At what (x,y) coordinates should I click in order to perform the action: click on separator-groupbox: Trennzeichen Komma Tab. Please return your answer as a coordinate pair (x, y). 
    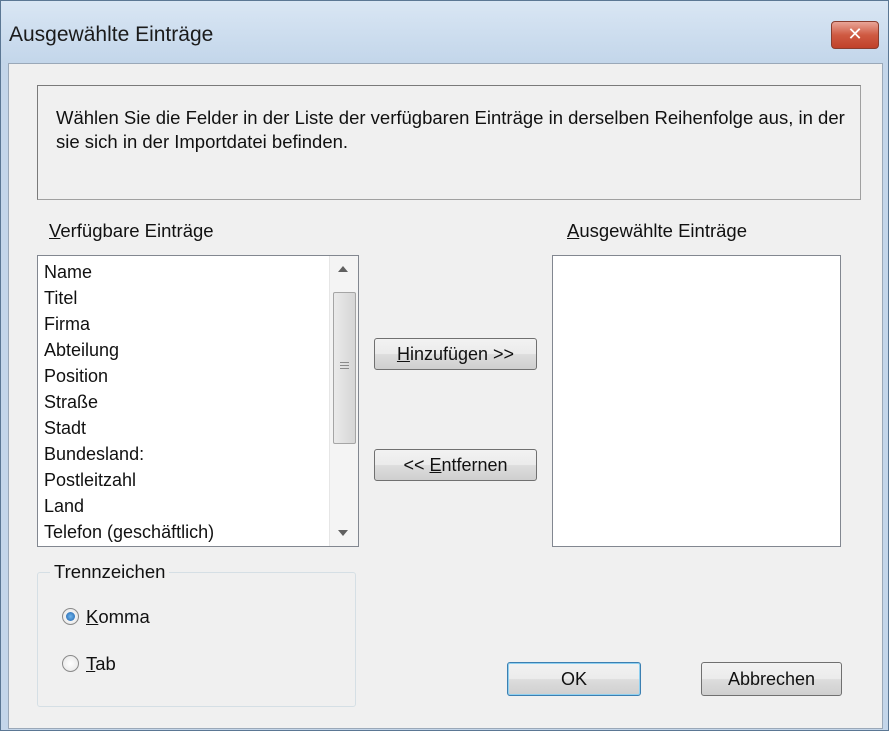
    Looking at the image, I should click on (196, 634).